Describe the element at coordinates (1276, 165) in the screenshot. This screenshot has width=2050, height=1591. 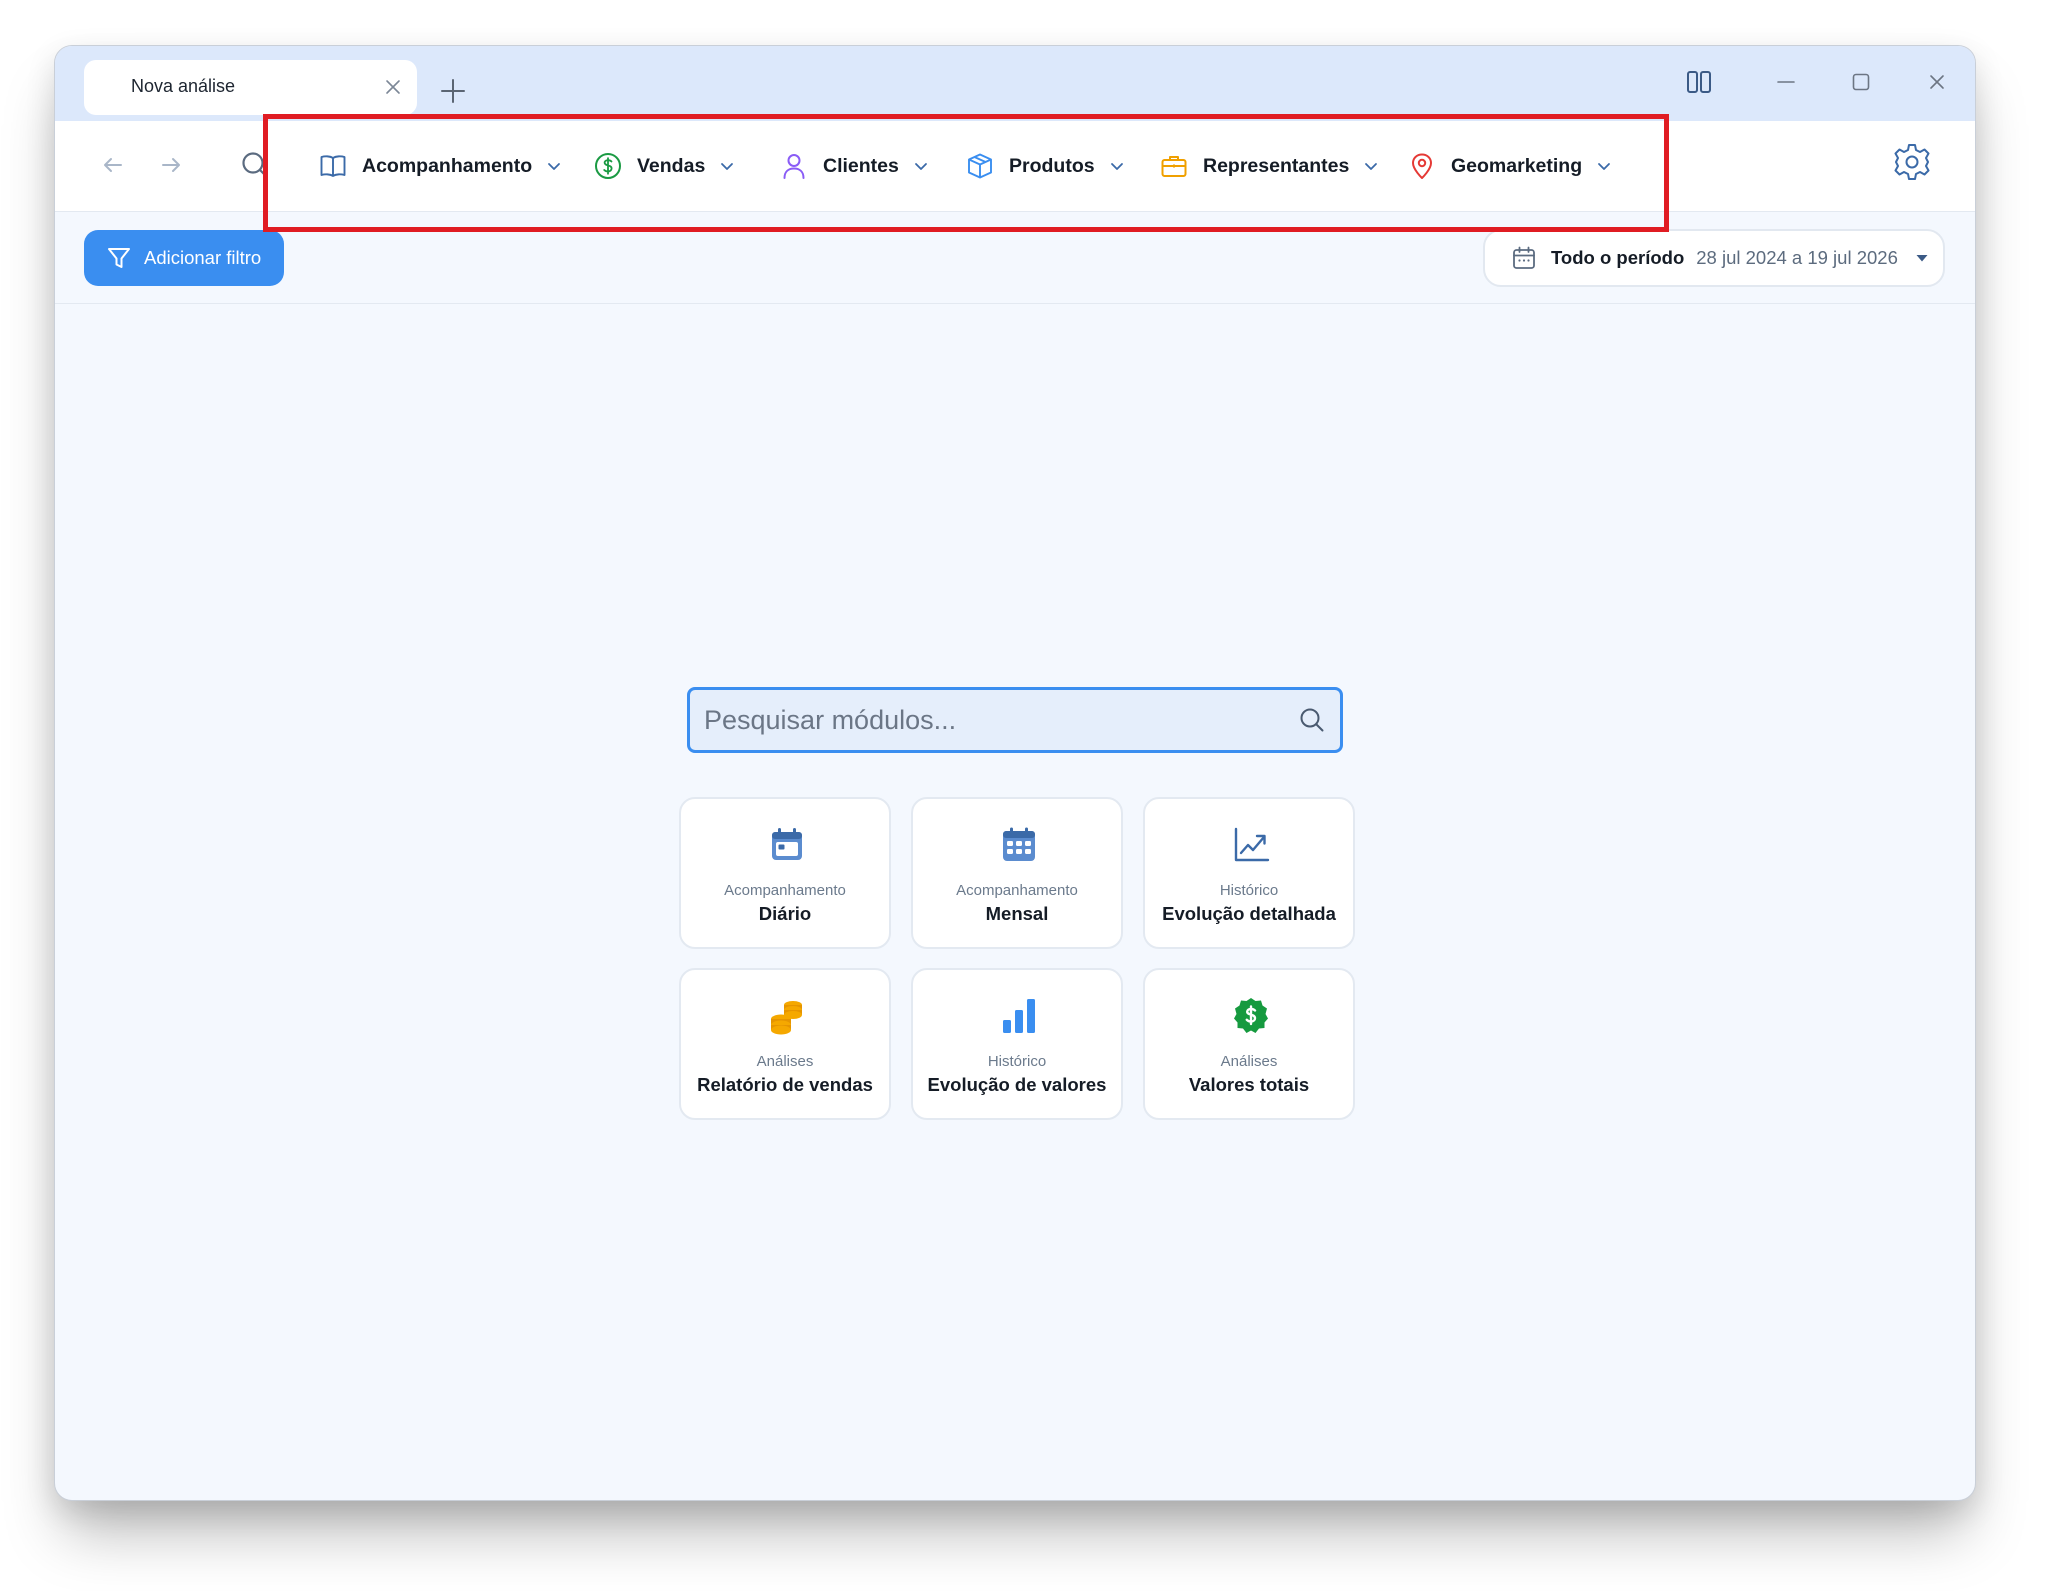
I see `menu-label: Representantes` at that location.